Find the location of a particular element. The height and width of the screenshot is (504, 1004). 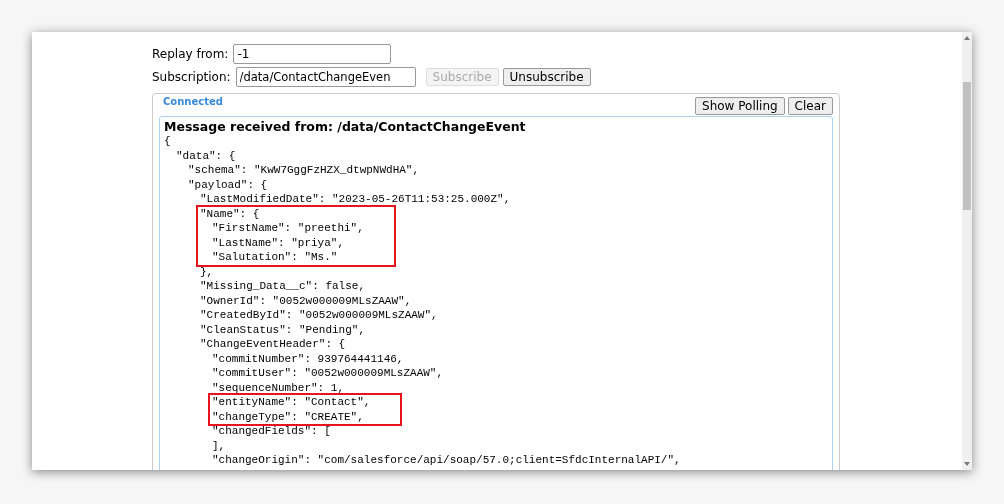

json-line: "changedFields": [ is located at coordinates (271, 431).